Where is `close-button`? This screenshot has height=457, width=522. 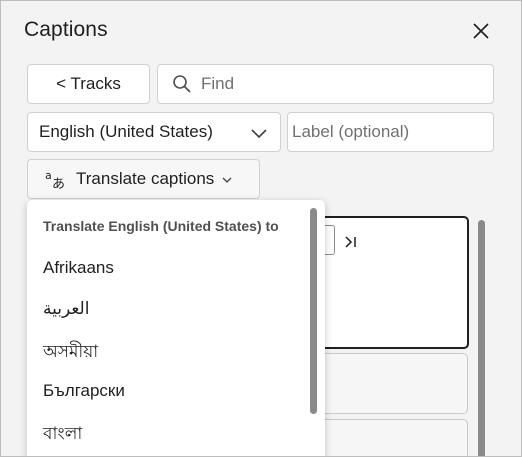
close-button is located at coordinates (481, 31).